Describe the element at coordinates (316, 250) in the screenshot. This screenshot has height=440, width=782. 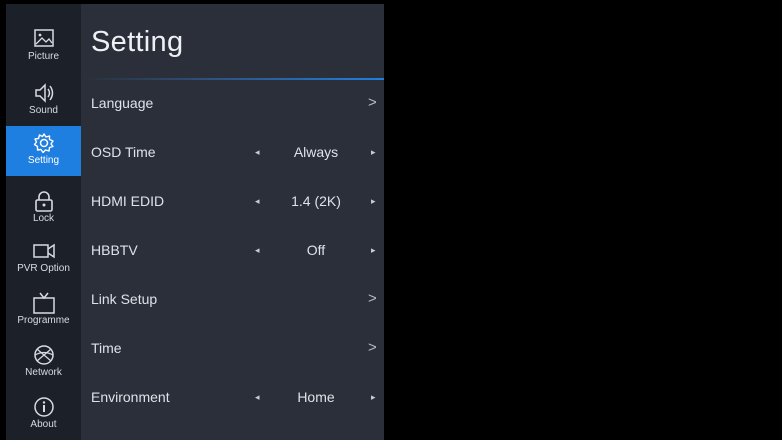
I see `row-value: Off` at that location.